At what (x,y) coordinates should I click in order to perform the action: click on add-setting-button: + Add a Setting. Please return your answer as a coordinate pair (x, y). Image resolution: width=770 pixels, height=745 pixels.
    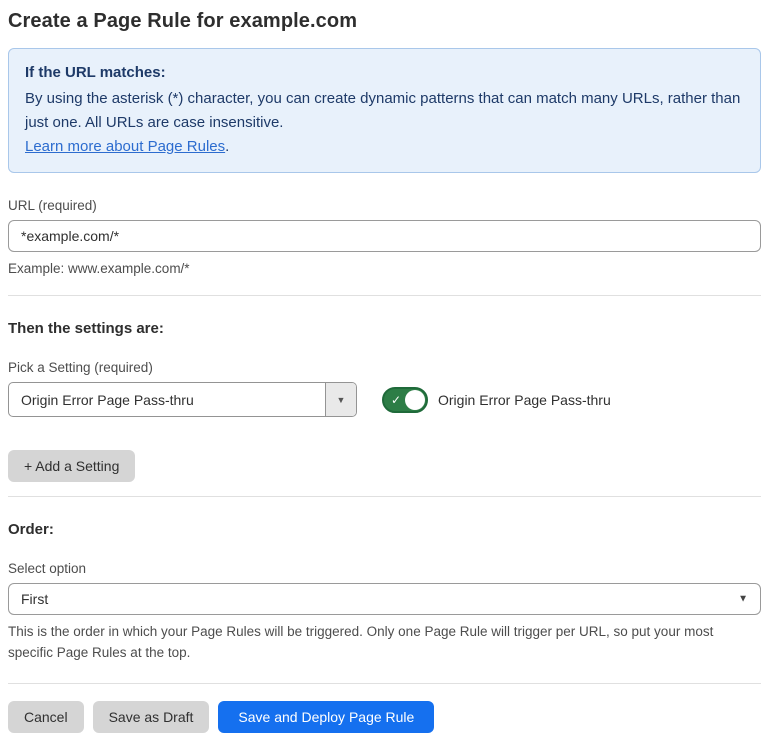
    Looking at the image, I should click on (72, 466).